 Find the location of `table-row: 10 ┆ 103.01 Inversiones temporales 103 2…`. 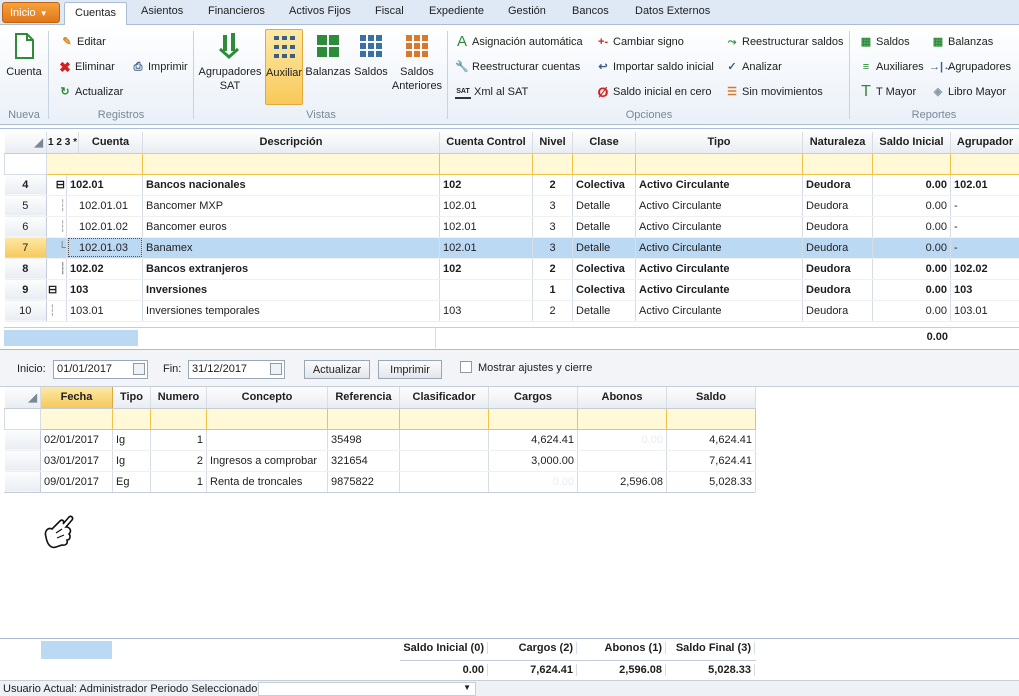

table-row: 10 ┆ 103.01 Inversiones temporales 103 2… is located at coordinates (511, 311).